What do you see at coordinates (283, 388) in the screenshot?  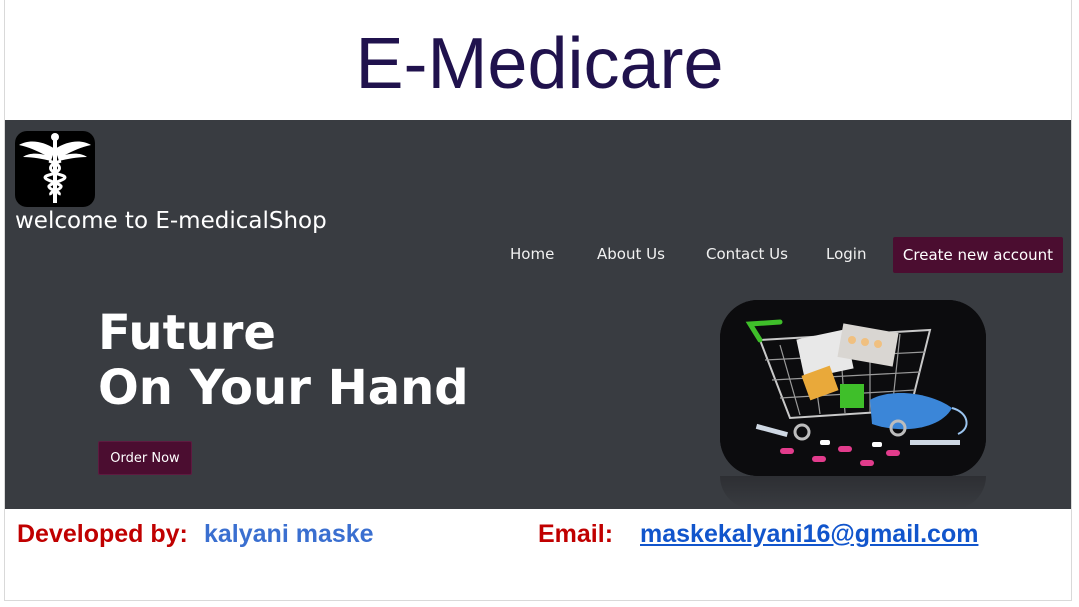 I see `hero-heading-line2: On Your Hand` at bounding box center [283, 388].